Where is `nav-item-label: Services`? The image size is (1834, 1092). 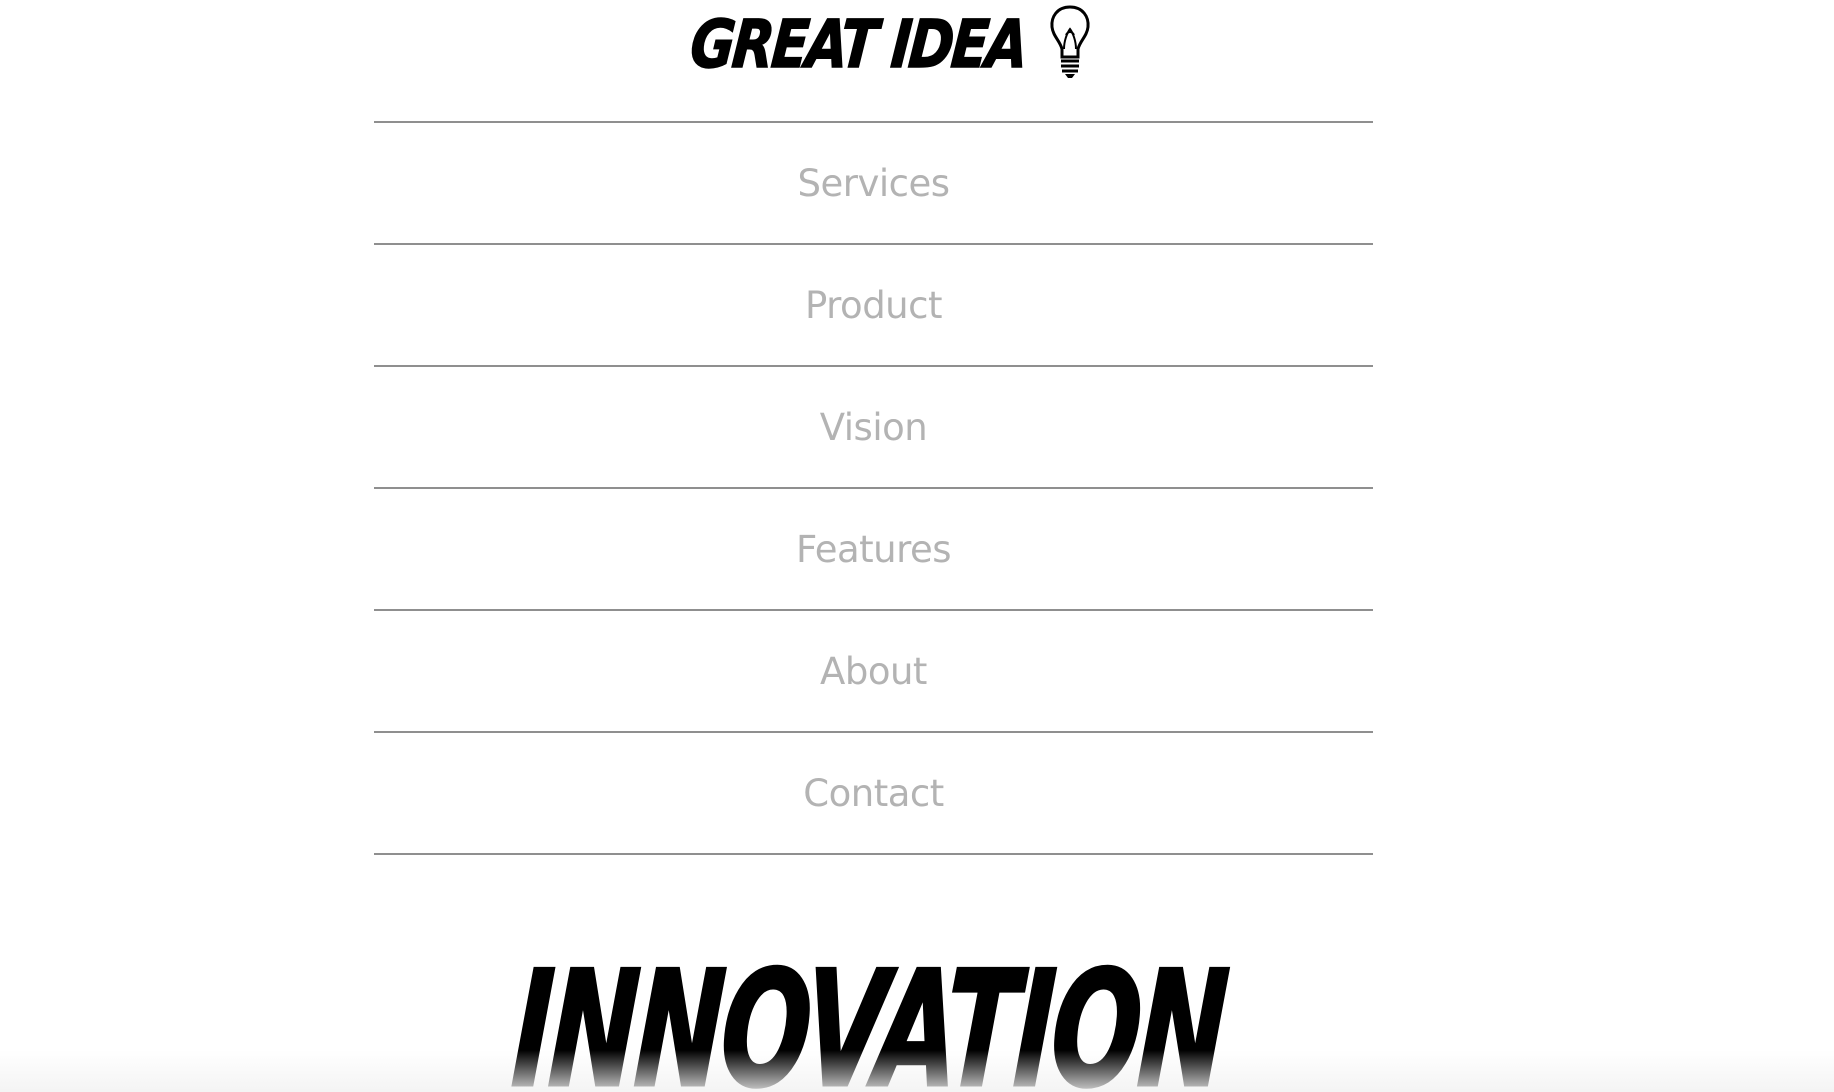
nav-item-label: Services is located at coordinates (873, 183).